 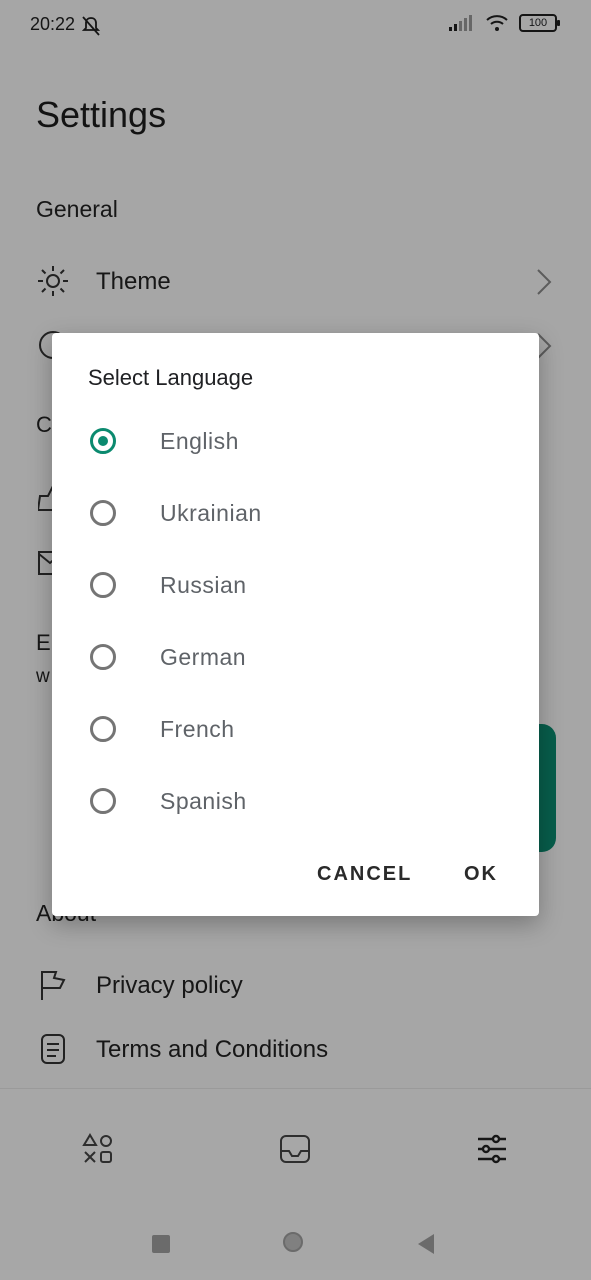 What do you see at coordinates (295, 443) in the screenshot?
I see `language-option: English` at bounding box center [295, 443].